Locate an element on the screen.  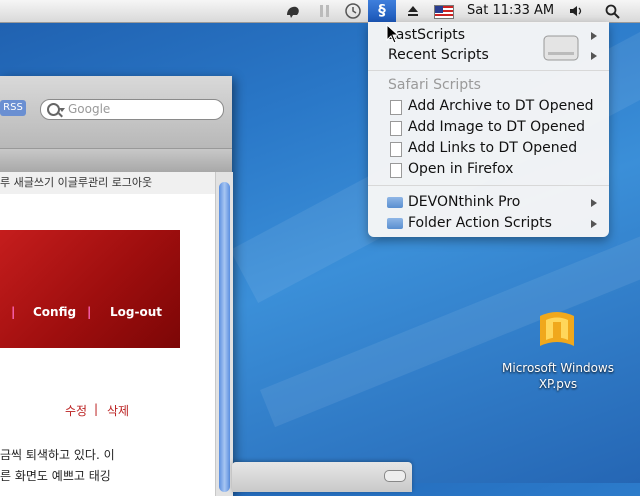
menu-item-folder-action-scripts: Folder Action Scripts is located at coordinates (488, 223).